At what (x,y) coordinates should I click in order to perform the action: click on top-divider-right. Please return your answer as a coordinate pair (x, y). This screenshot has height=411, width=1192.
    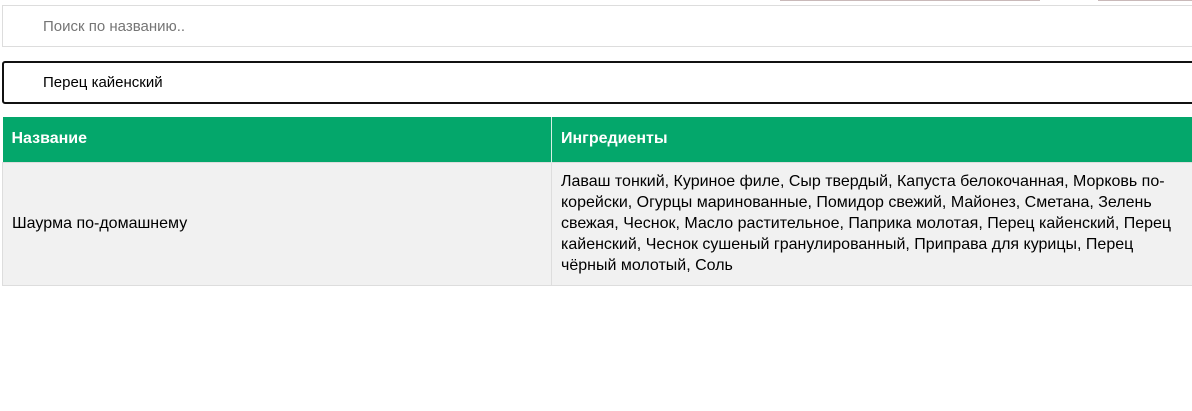
    Looking at the image, I should click on (1145, 0).